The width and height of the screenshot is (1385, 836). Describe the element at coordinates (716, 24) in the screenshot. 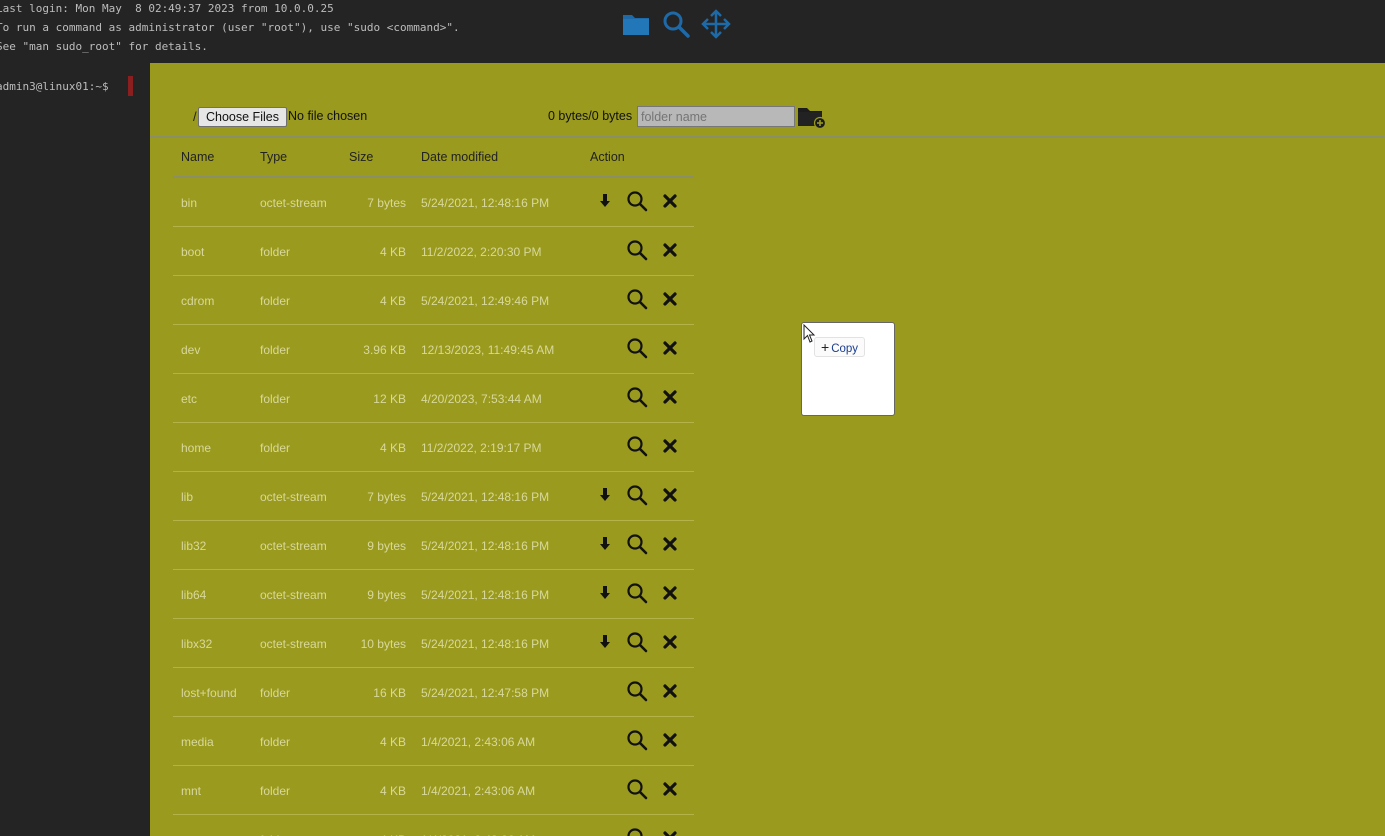

I see `move-icon` at that location.